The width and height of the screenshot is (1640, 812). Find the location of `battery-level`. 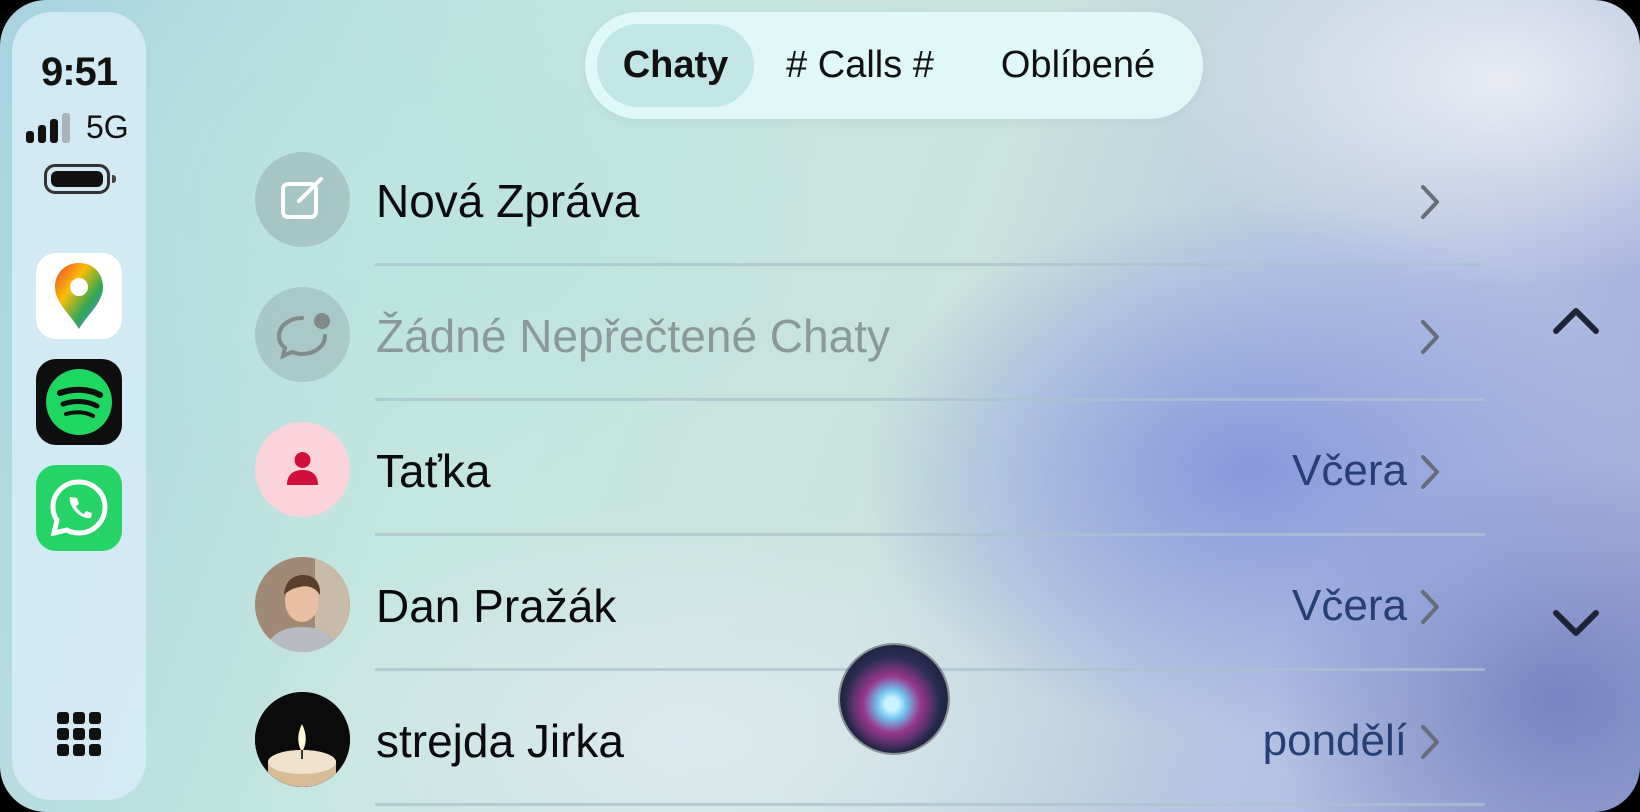

battery-level is located at coordinates (77, 179).